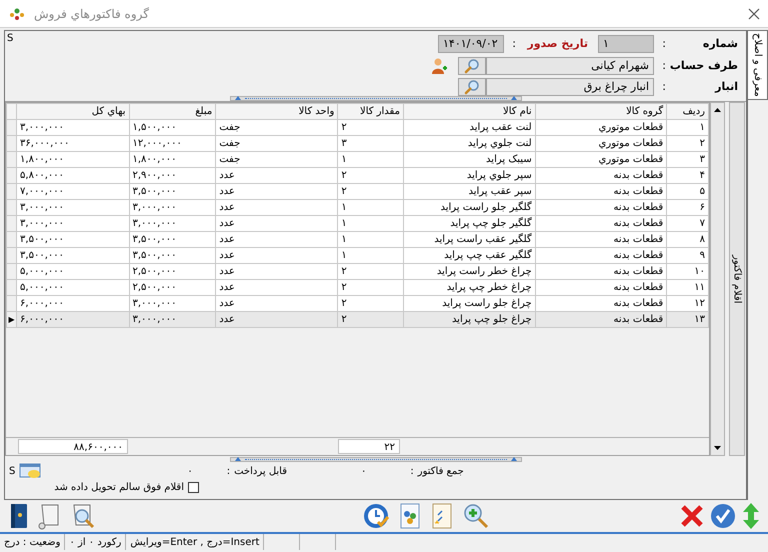 The width and height of the screenshot is (768, 552). Describe the element at coordinates (557, 44) in the screenshot. I see `field-label: تاریخ صدور` at that location.